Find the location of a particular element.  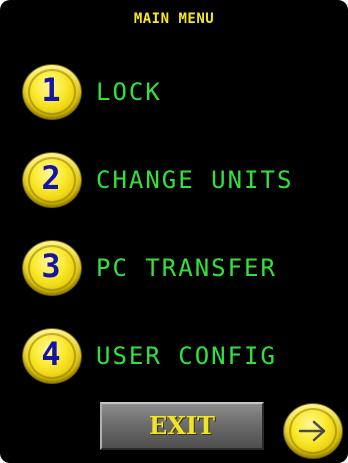

next-button is located at coordinates (313, 431).